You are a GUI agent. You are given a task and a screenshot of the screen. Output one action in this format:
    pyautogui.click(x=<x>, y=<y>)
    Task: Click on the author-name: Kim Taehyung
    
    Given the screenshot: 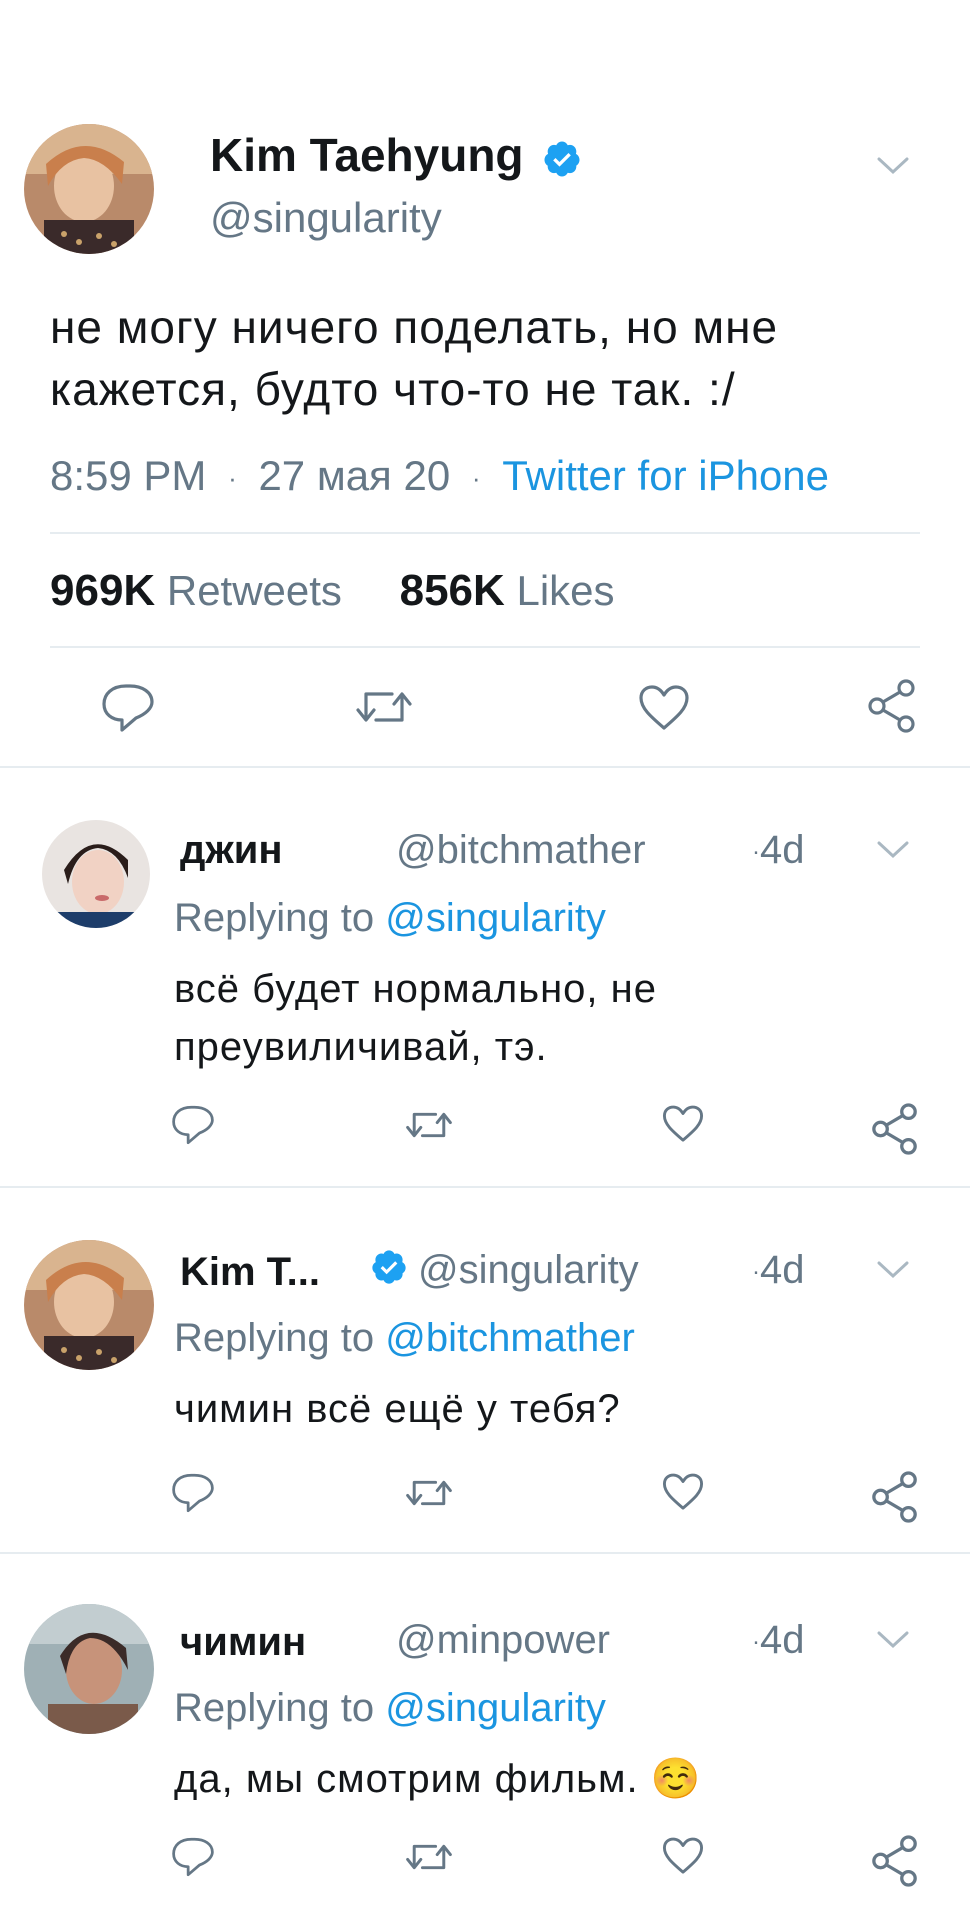 What is the action you would take?
    pyautogui.click(x=396, y=155)
    